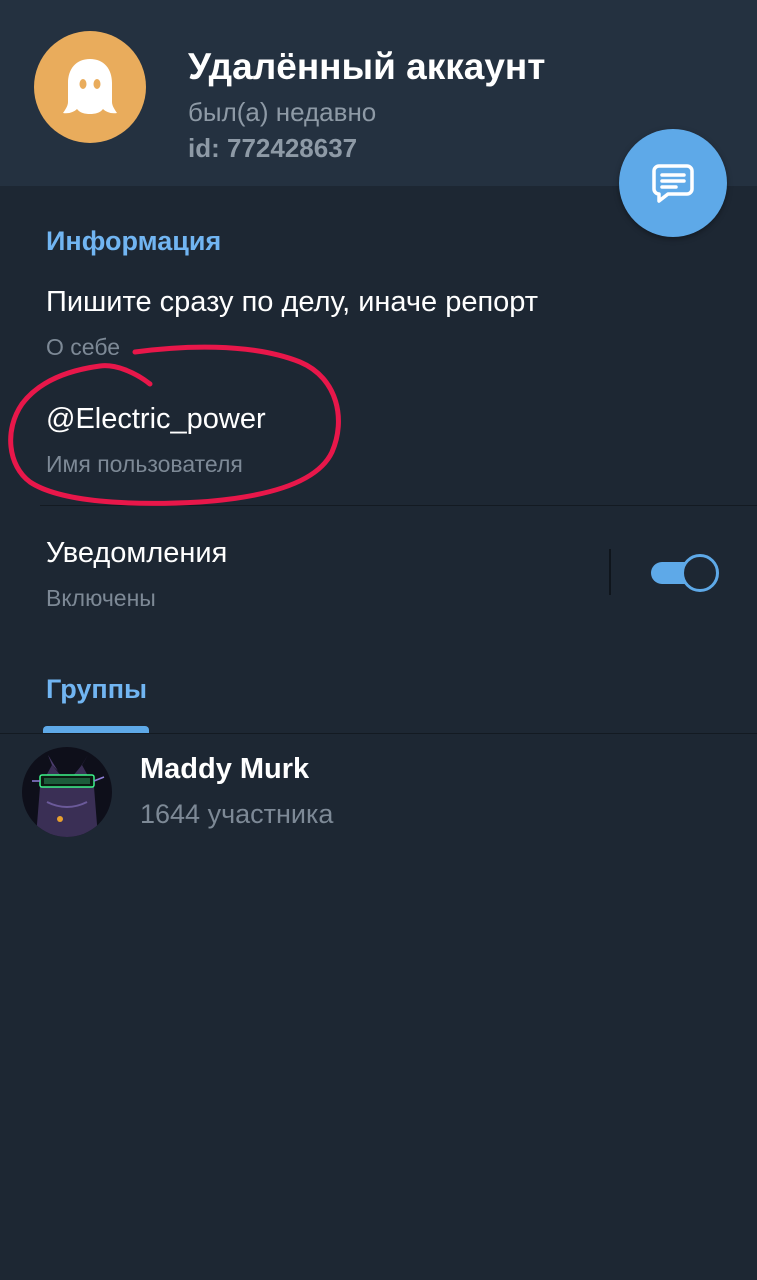 The height and width of the screenshot is (1280, 757). What do you see at coordinates (96, 689) in the screenshot?
I see `groups-tab: Группы` at bounding box center [96, 689].